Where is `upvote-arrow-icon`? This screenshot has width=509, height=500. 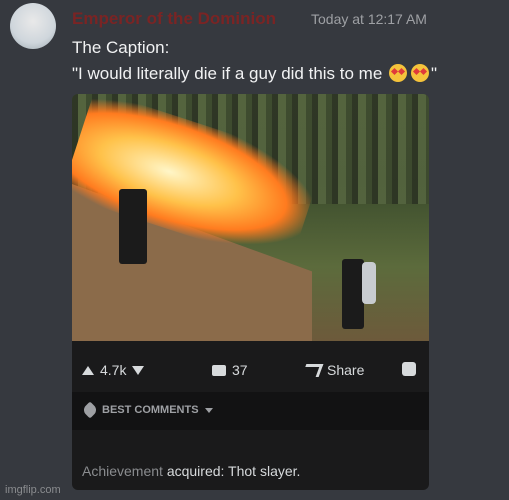 upvote-arrow-icon is located at coordinates (88, 370).